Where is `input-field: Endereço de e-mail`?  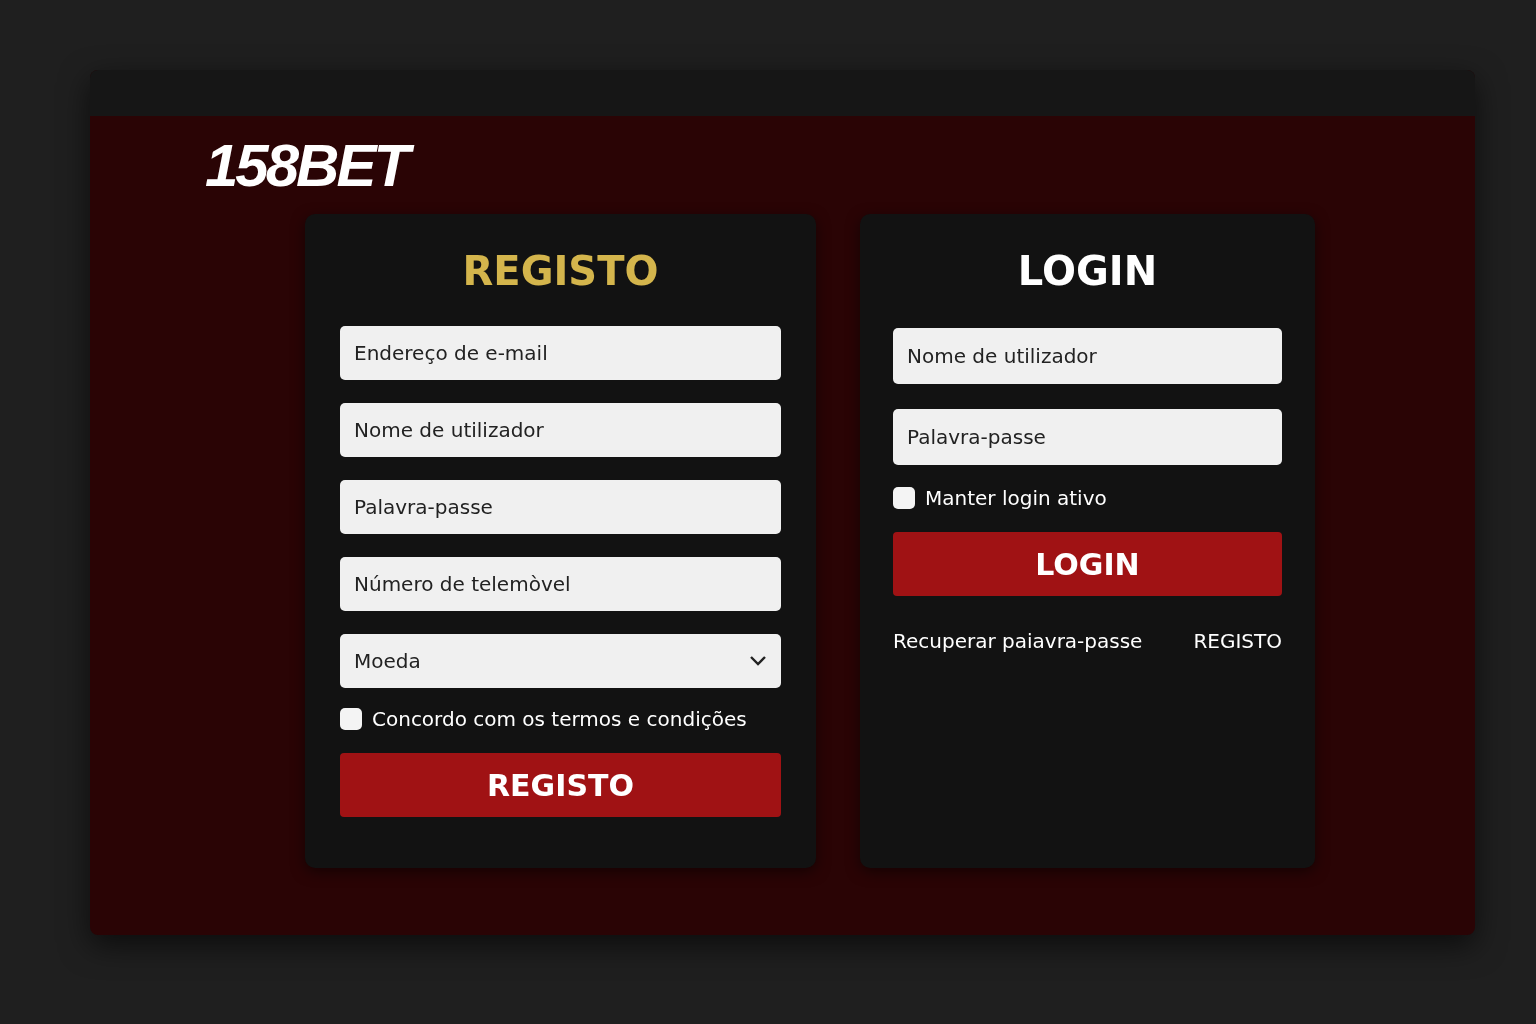 input-field: Endereço de e-mail is located at coordinates (560, 353).